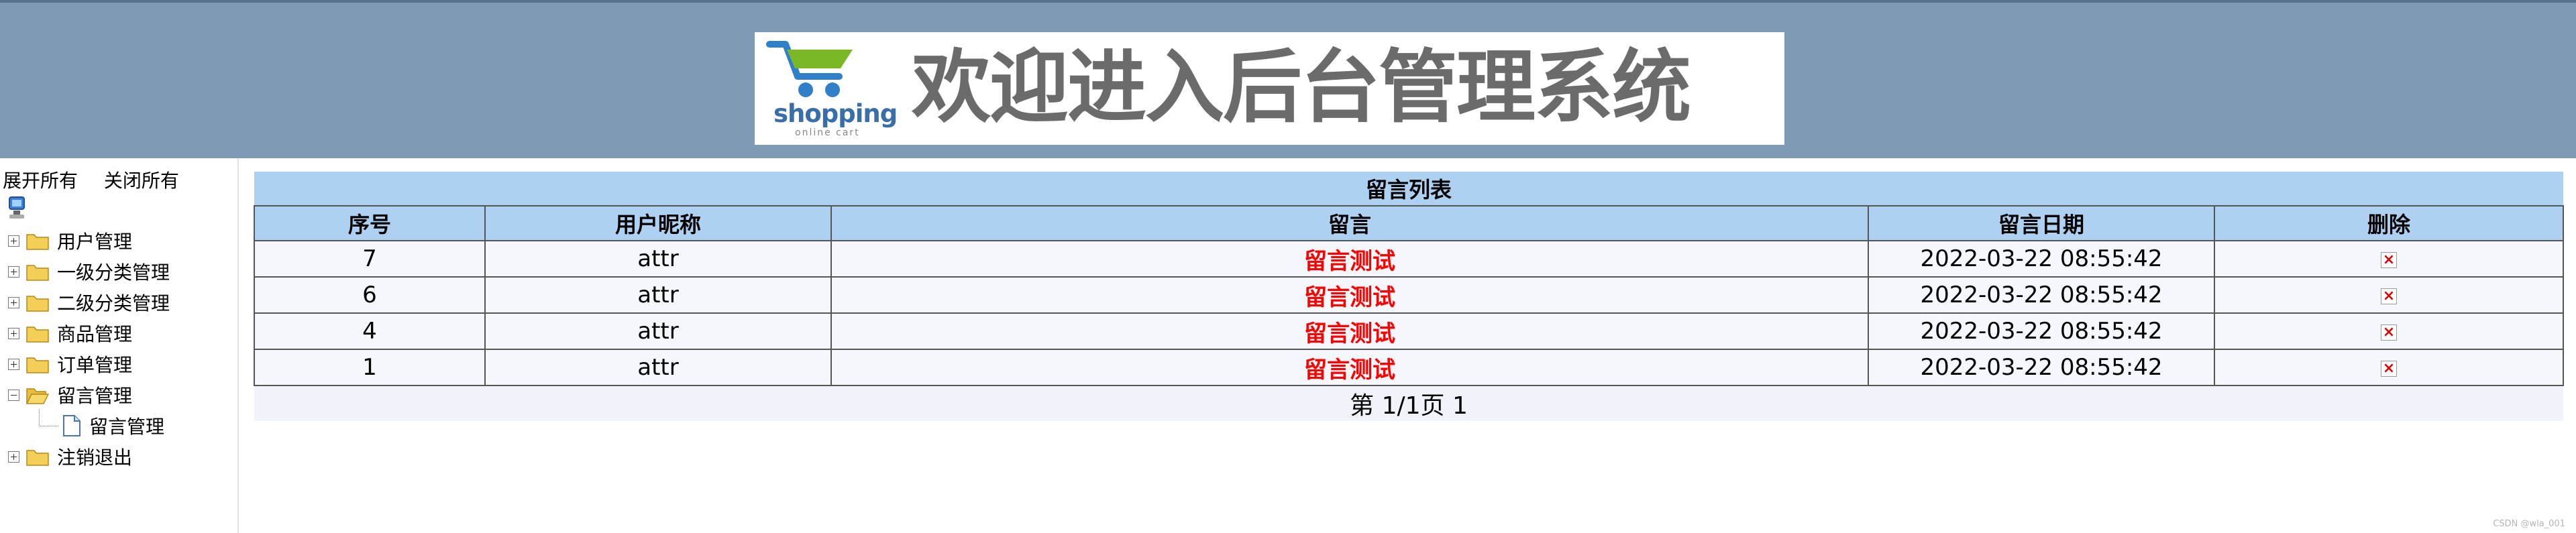  Describe the element at coordinates (658, 223) in the screenshot. I see `column-header-nickname: 用户昵称` at that location.